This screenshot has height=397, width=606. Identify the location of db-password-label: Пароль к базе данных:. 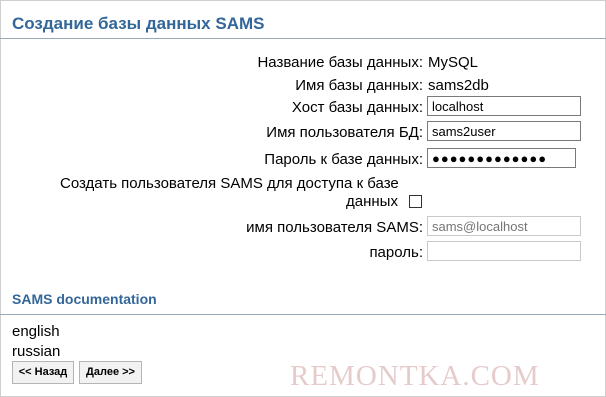
(343, 159).